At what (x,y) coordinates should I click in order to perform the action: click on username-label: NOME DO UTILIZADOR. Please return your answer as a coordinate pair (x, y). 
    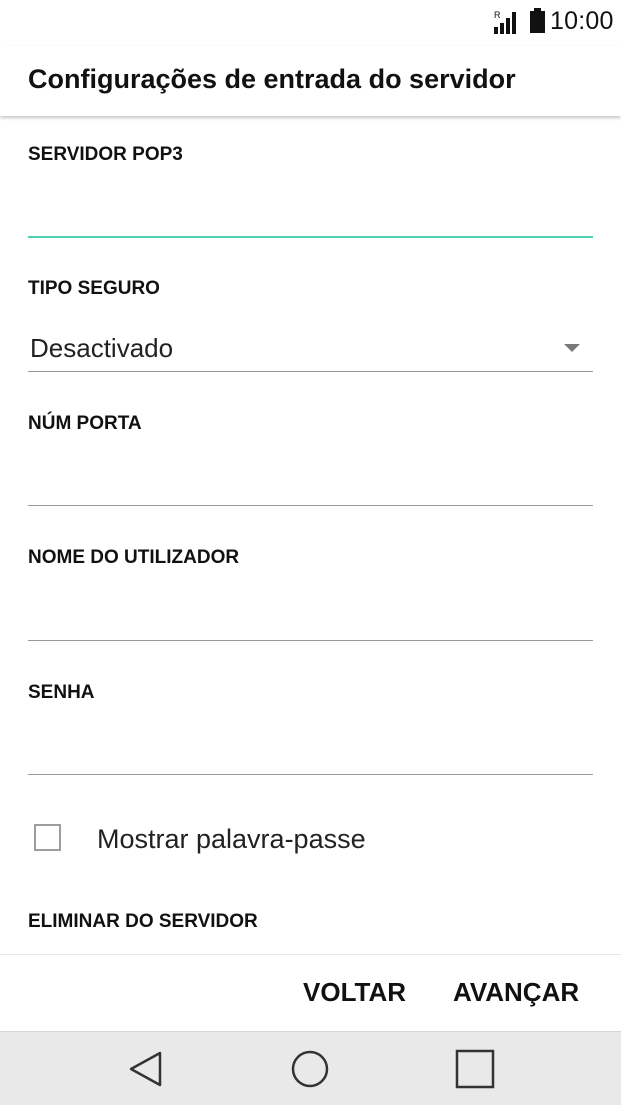
    Looking at the image, I should click on (134, 557).